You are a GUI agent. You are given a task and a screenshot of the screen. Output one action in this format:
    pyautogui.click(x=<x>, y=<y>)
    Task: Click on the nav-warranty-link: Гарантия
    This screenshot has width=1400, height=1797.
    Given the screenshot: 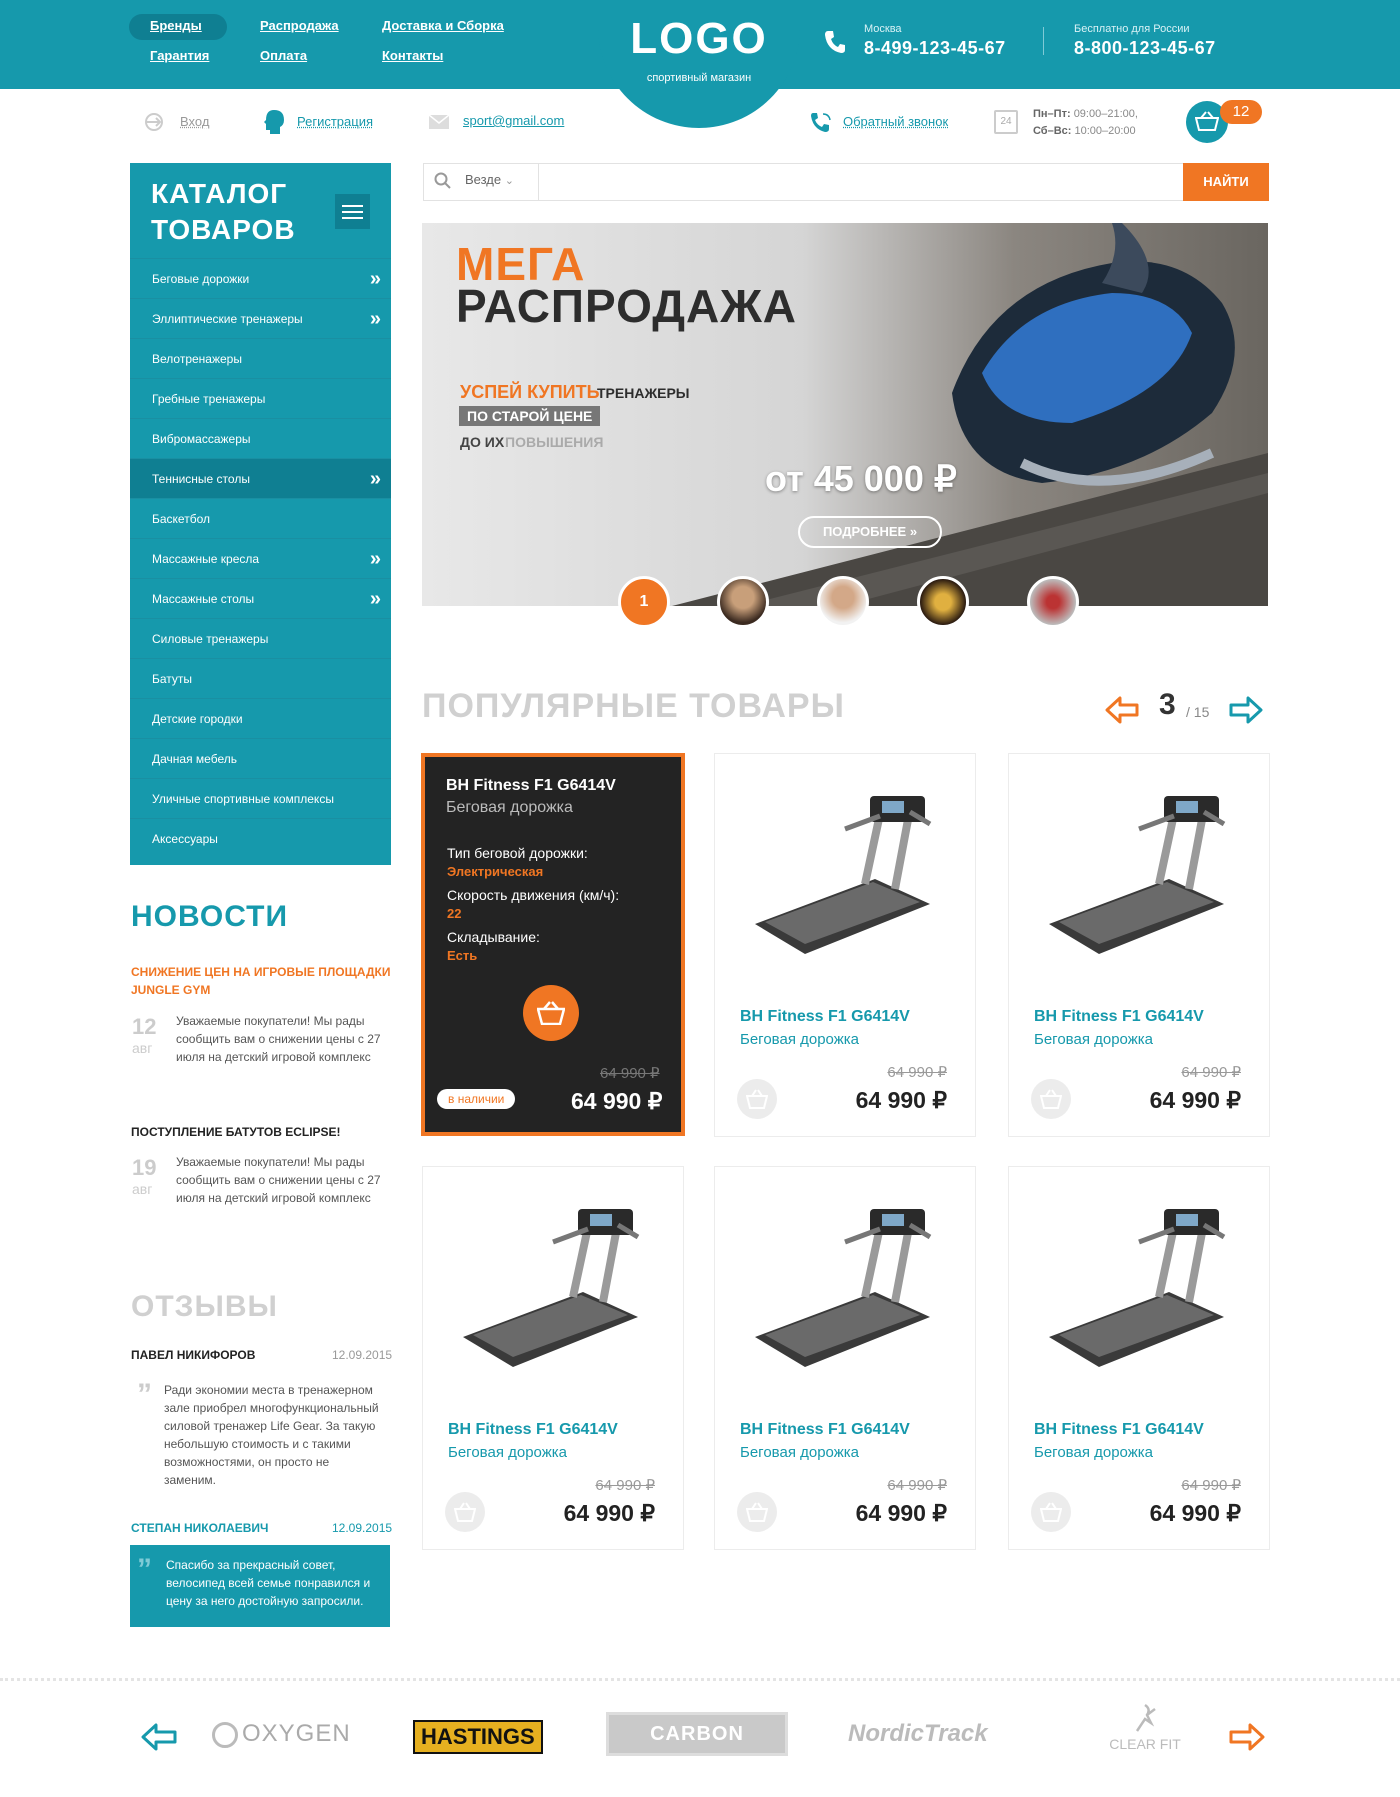 What is the action you would take?
    pyautogui.click(x=179, y=55)
    